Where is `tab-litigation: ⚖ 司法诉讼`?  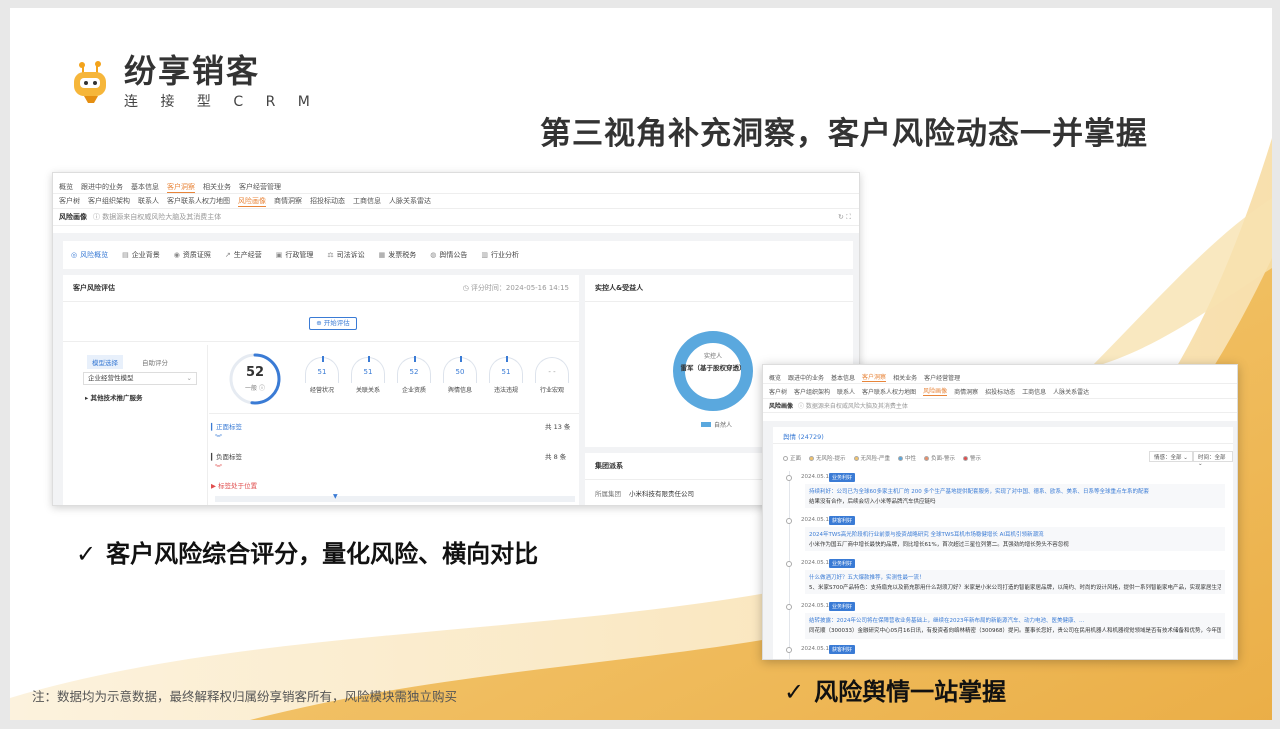
tab-litigation: ⚖ 司法诉讼 is located at coordinates (345, 255).